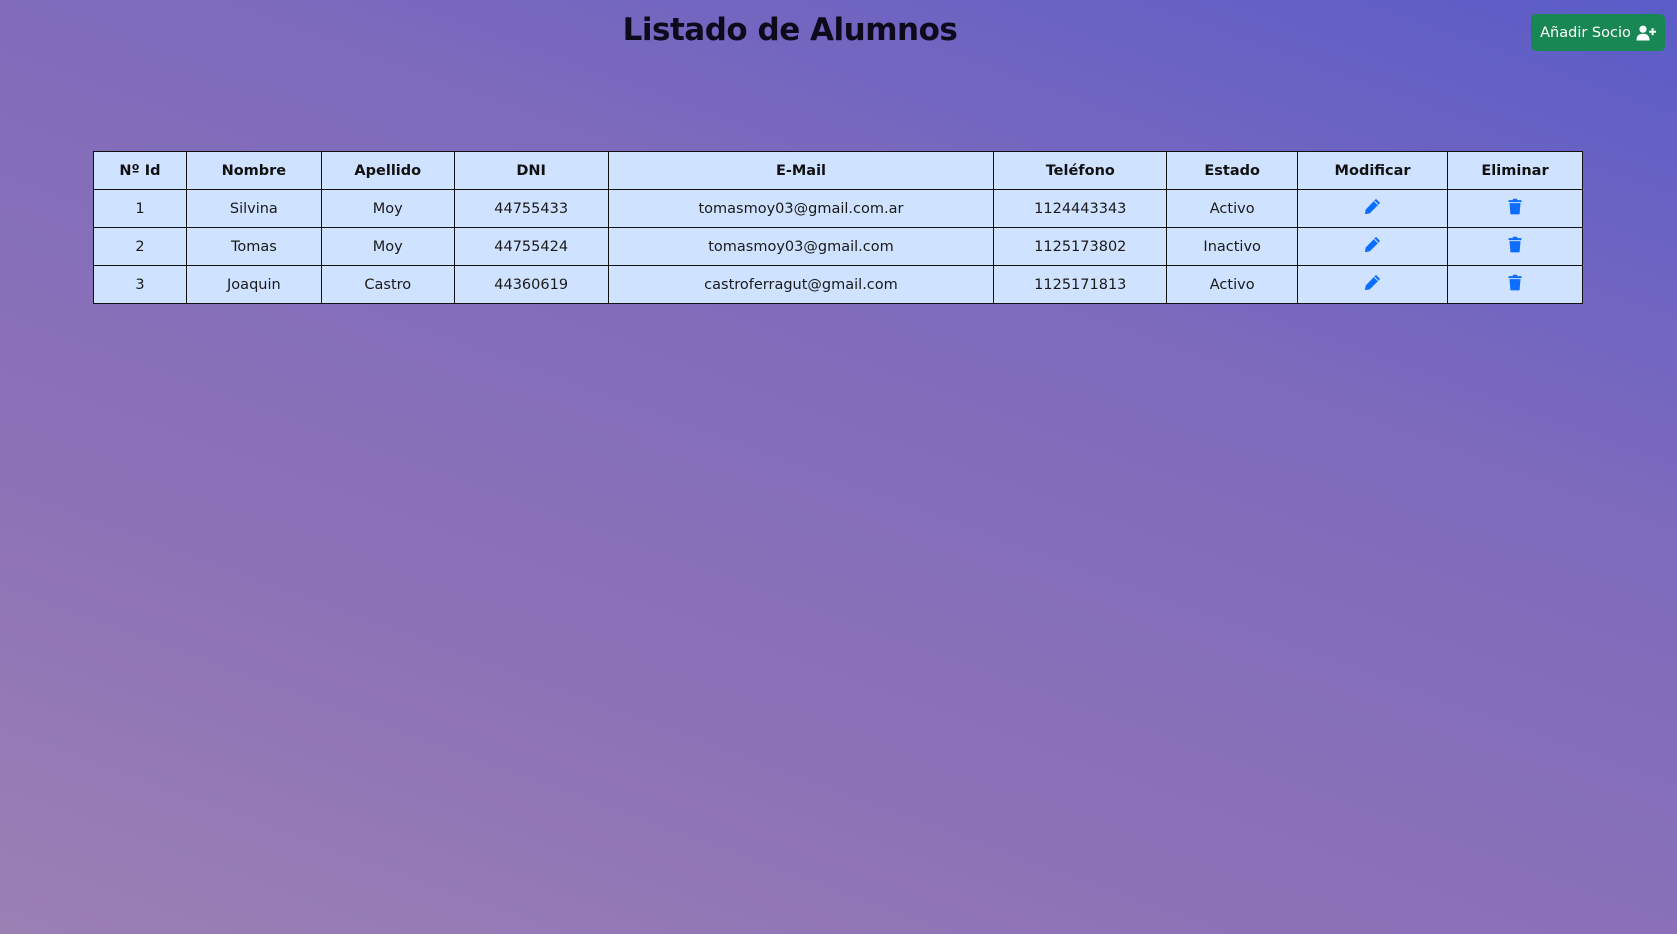 This screenshot has height=934, width=1677. I want to click on cell-estado: Inactivo, so click(1232, 246).